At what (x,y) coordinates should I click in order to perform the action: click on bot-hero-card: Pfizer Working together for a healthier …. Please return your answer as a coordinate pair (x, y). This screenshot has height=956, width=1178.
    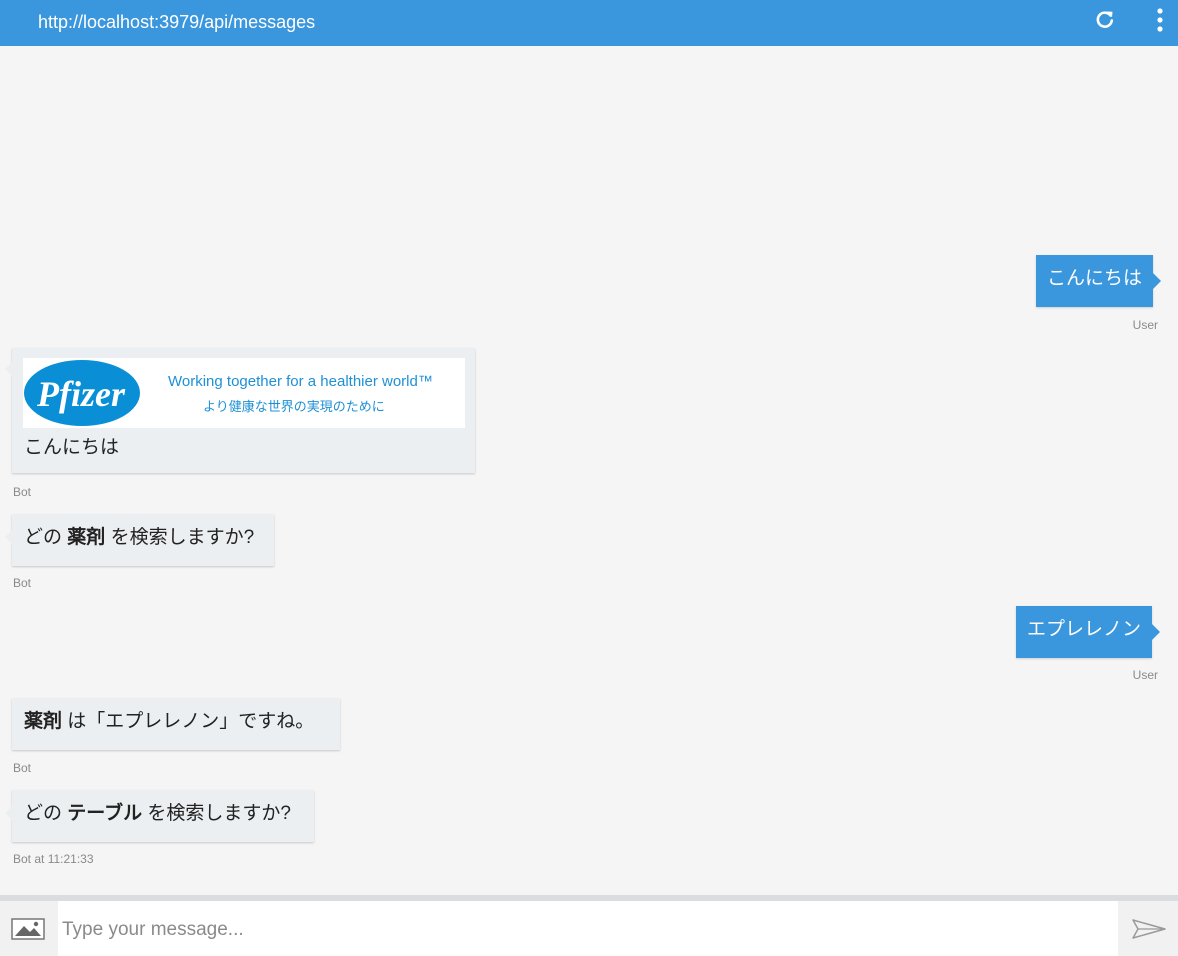
    Looking at the image, I should click on (240, 410).